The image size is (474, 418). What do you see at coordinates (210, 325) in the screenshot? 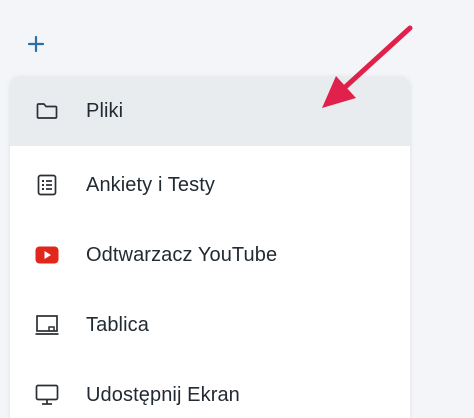
I see `menu-item-whiteboard: Tablica` at bounding box center [210, 325].